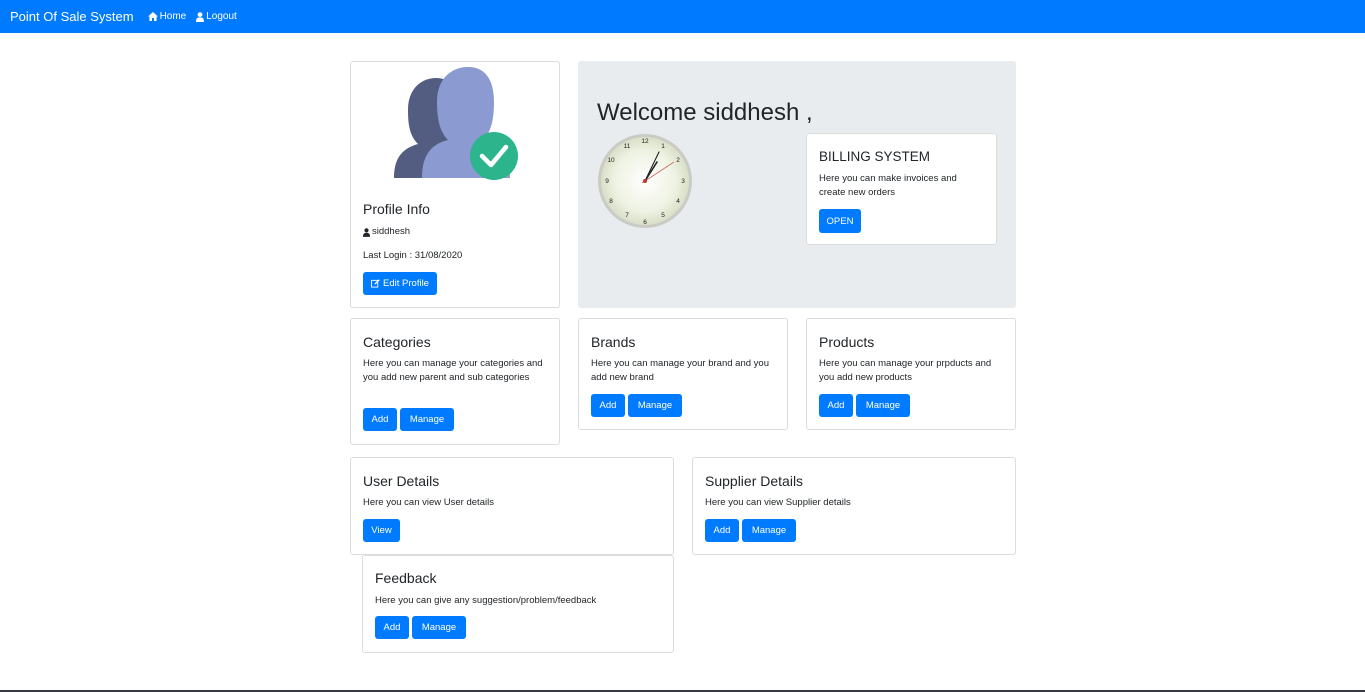 Image resolution: width=1365 pixels, height=692 pixels. I want to click on brands-title: Brands, so click(613, 342).